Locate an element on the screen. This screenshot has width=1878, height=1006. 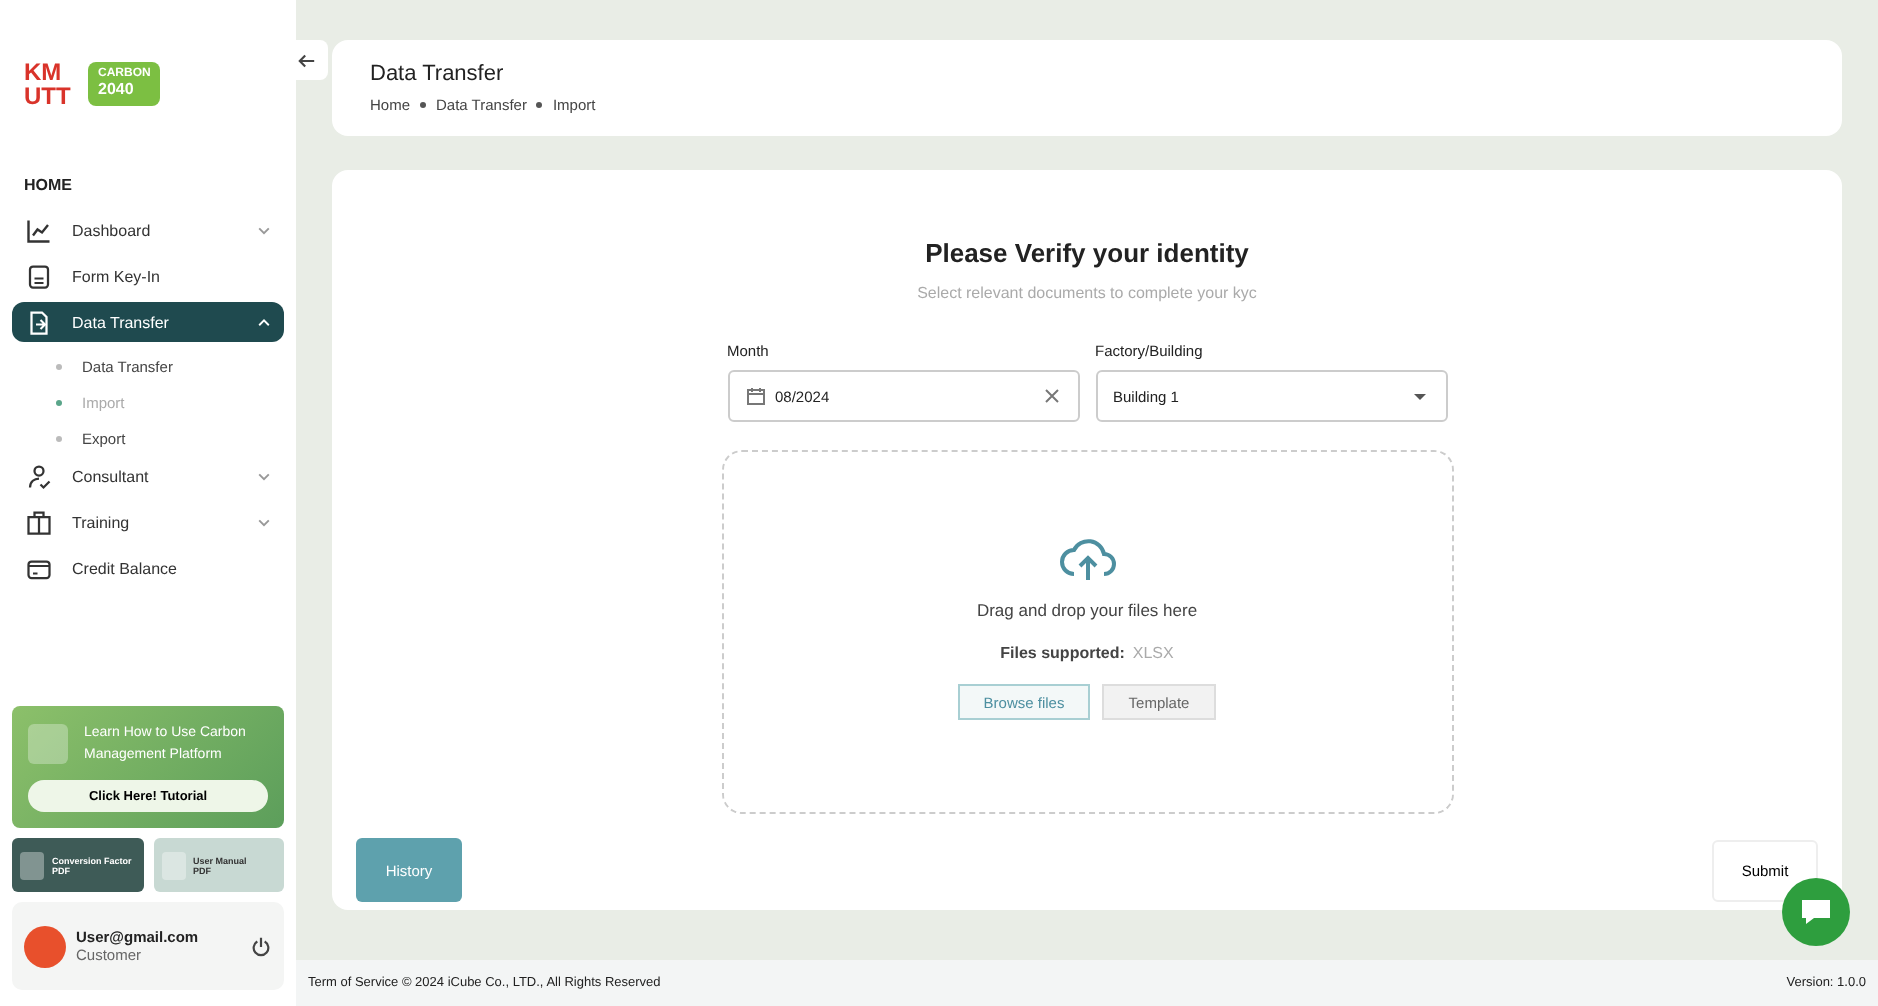
chat-icon is located at coordinates (1816, 912).